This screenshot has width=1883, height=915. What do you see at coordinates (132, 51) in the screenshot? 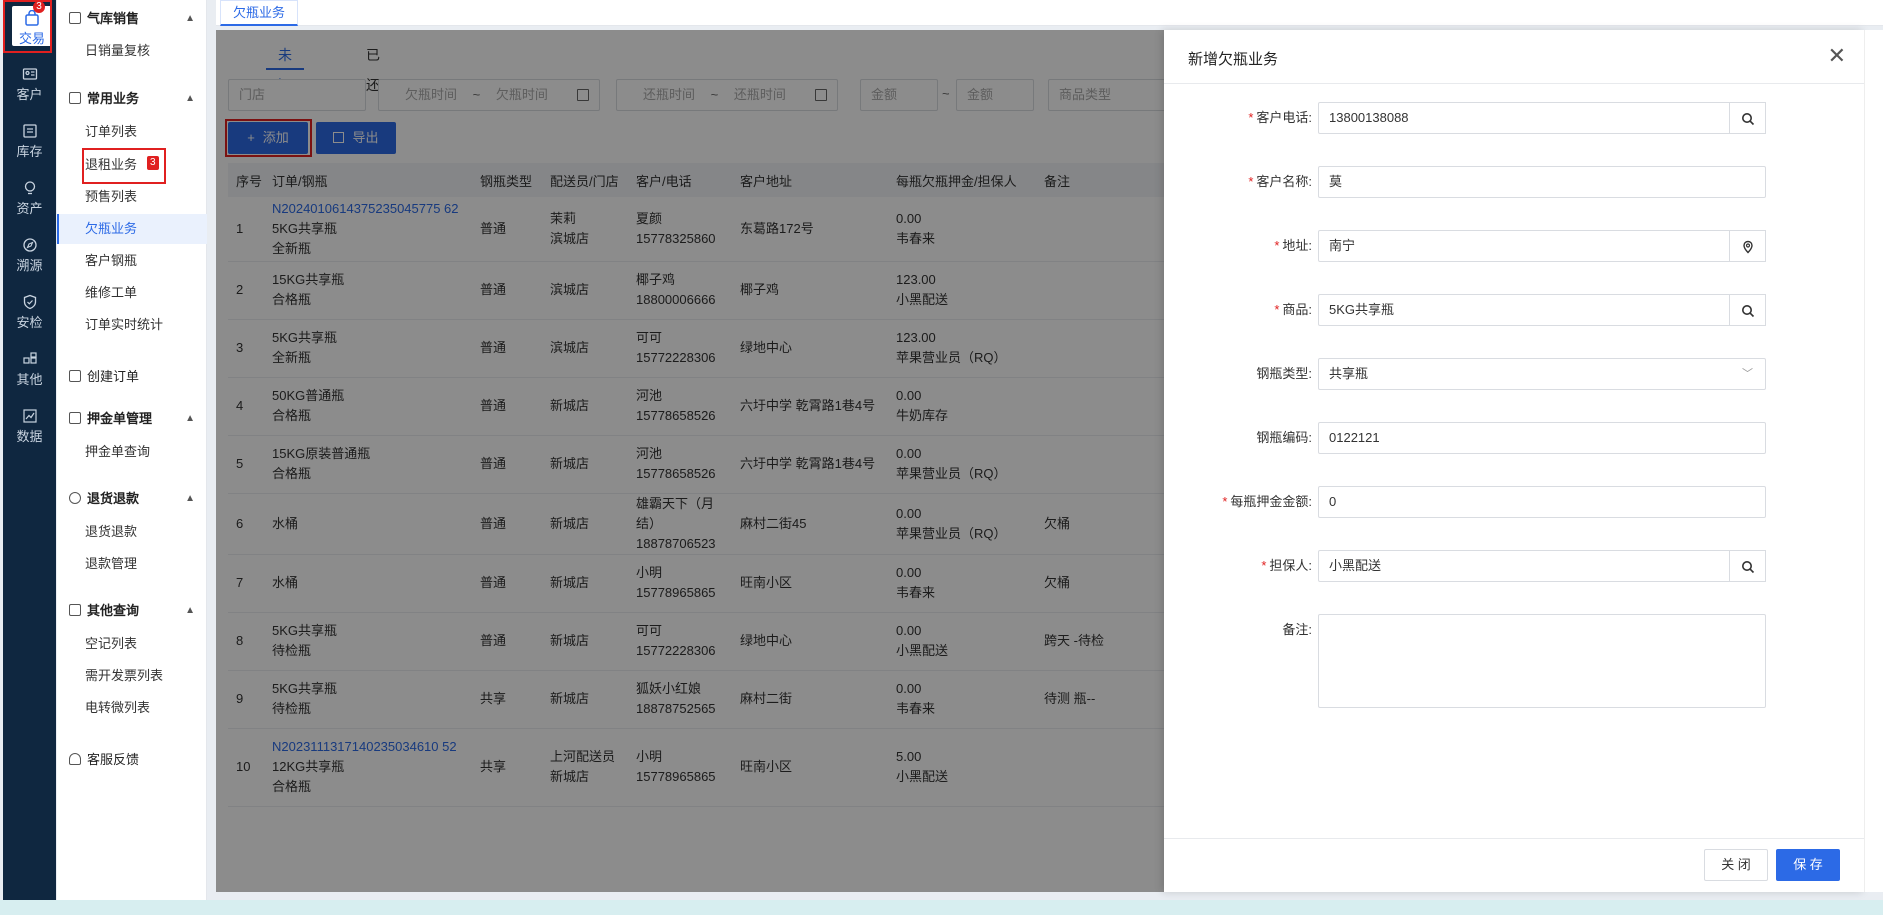
I see `menu-item-daily-review: 日销量复核` at bounding box center [132, 51].